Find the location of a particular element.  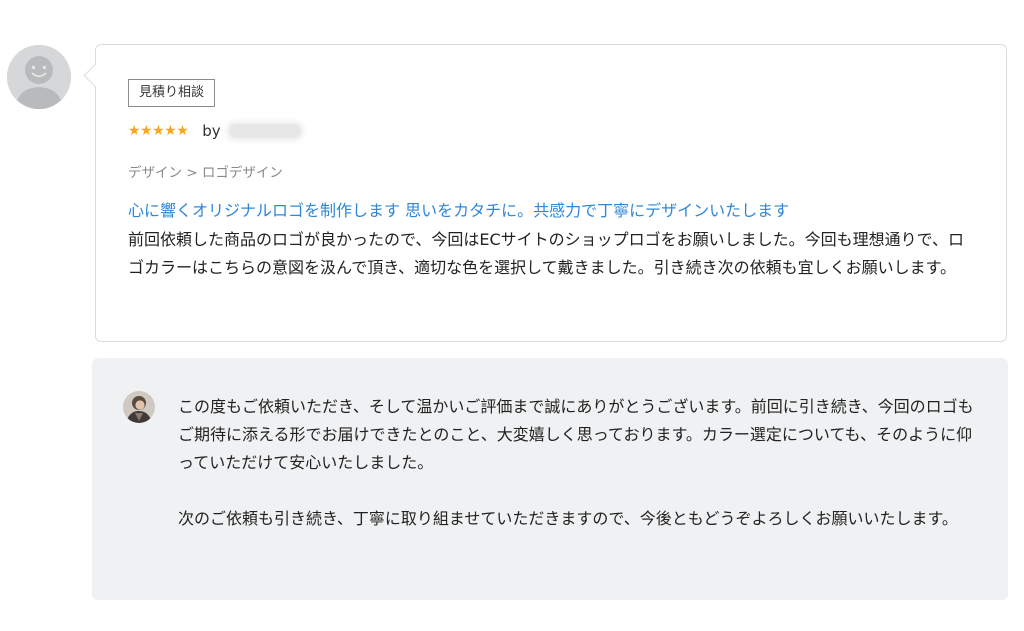

reviewer-avatar is located at coordinates (39, 77).